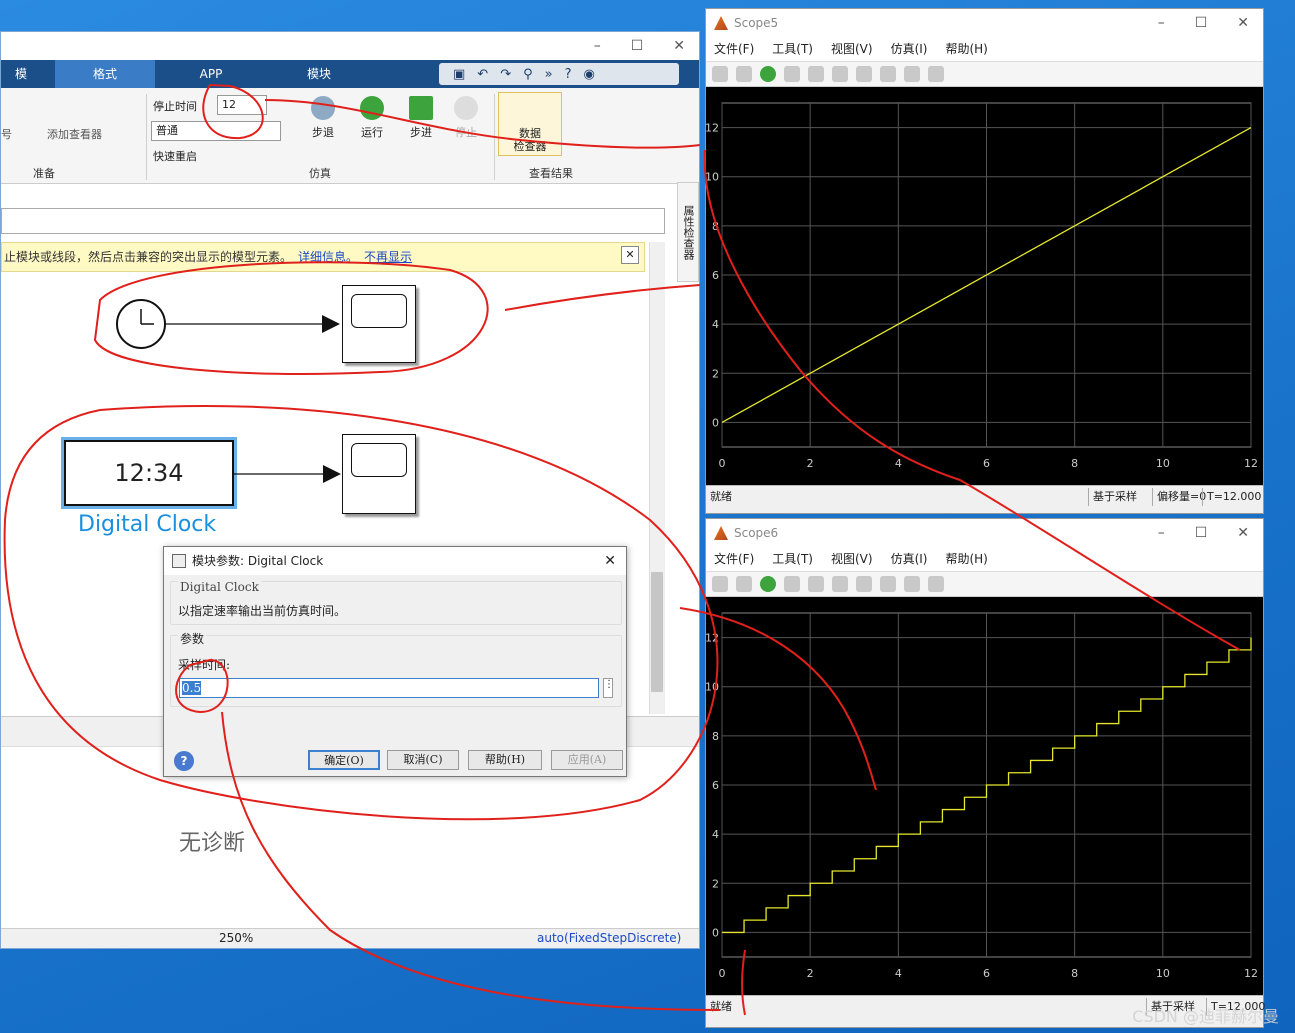 The height and width of the screenshot is (1033, 1295). I want to click on ok-button: 确定(O), so click(344, 760).